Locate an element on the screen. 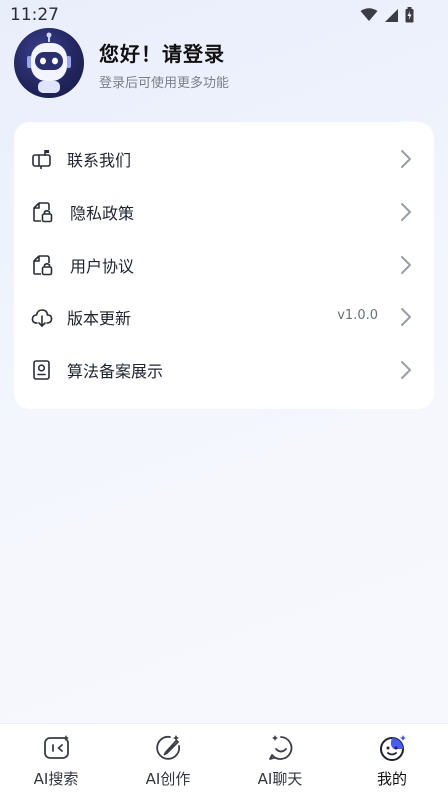 Image resolution: width=448 pixels, height=797 pixels. menu-item-contact: 联系我们 is located at coordinates (224, 159).